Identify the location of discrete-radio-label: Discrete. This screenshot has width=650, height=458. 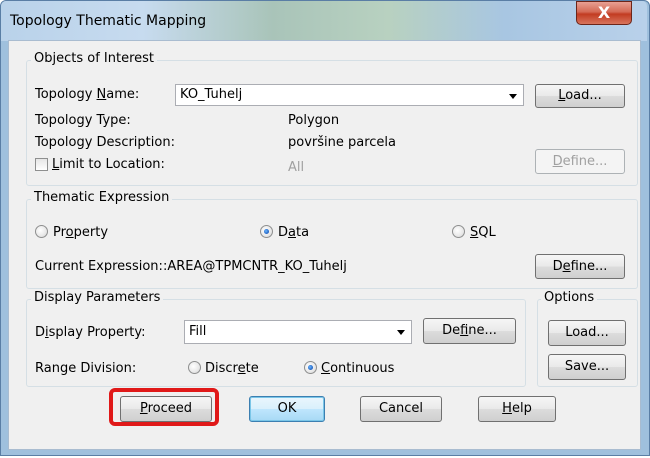
(232, 368).